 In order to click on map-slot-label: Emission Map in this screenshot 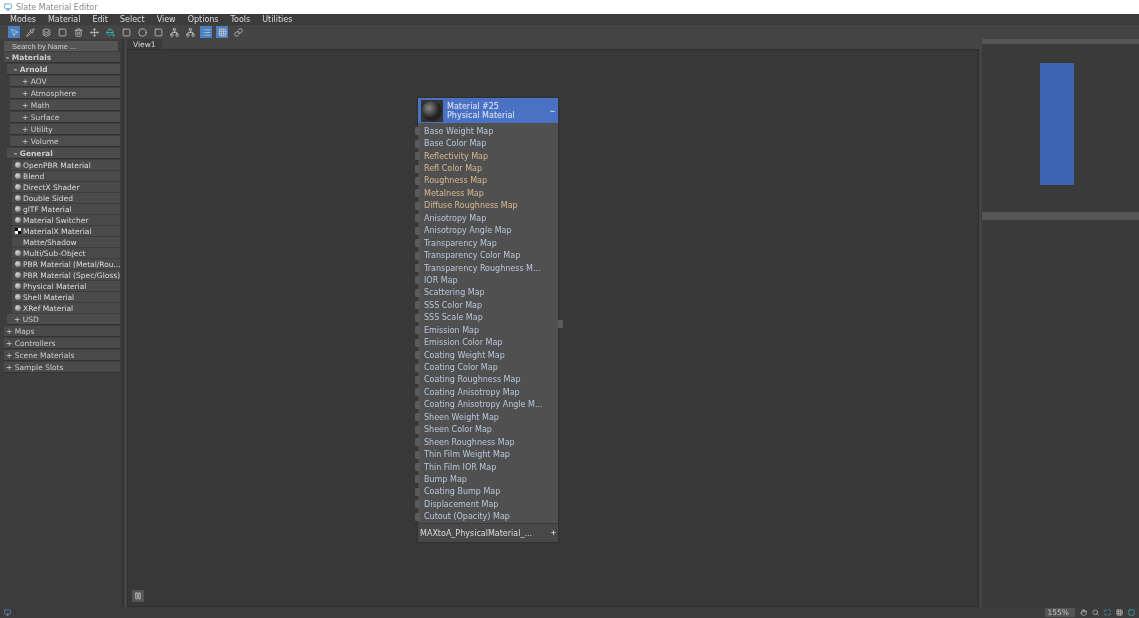, I will do `click(451, 330)`.